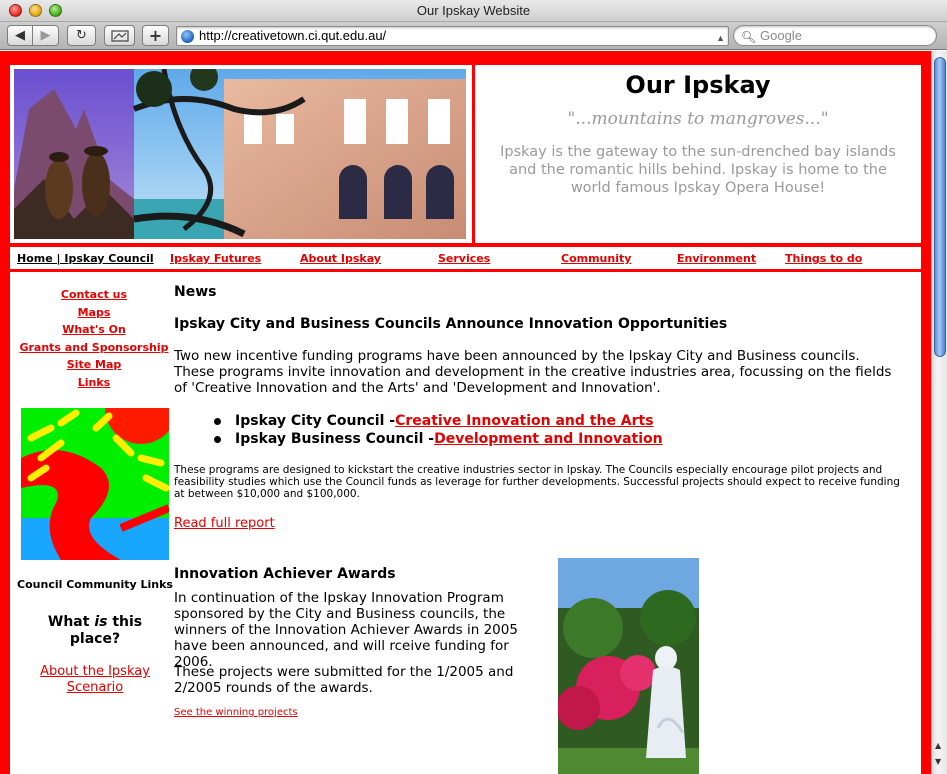  Describe the element at coordinates (94, 313) in the screenshot. I see `sidebar-link-maps: Maps` at that location.